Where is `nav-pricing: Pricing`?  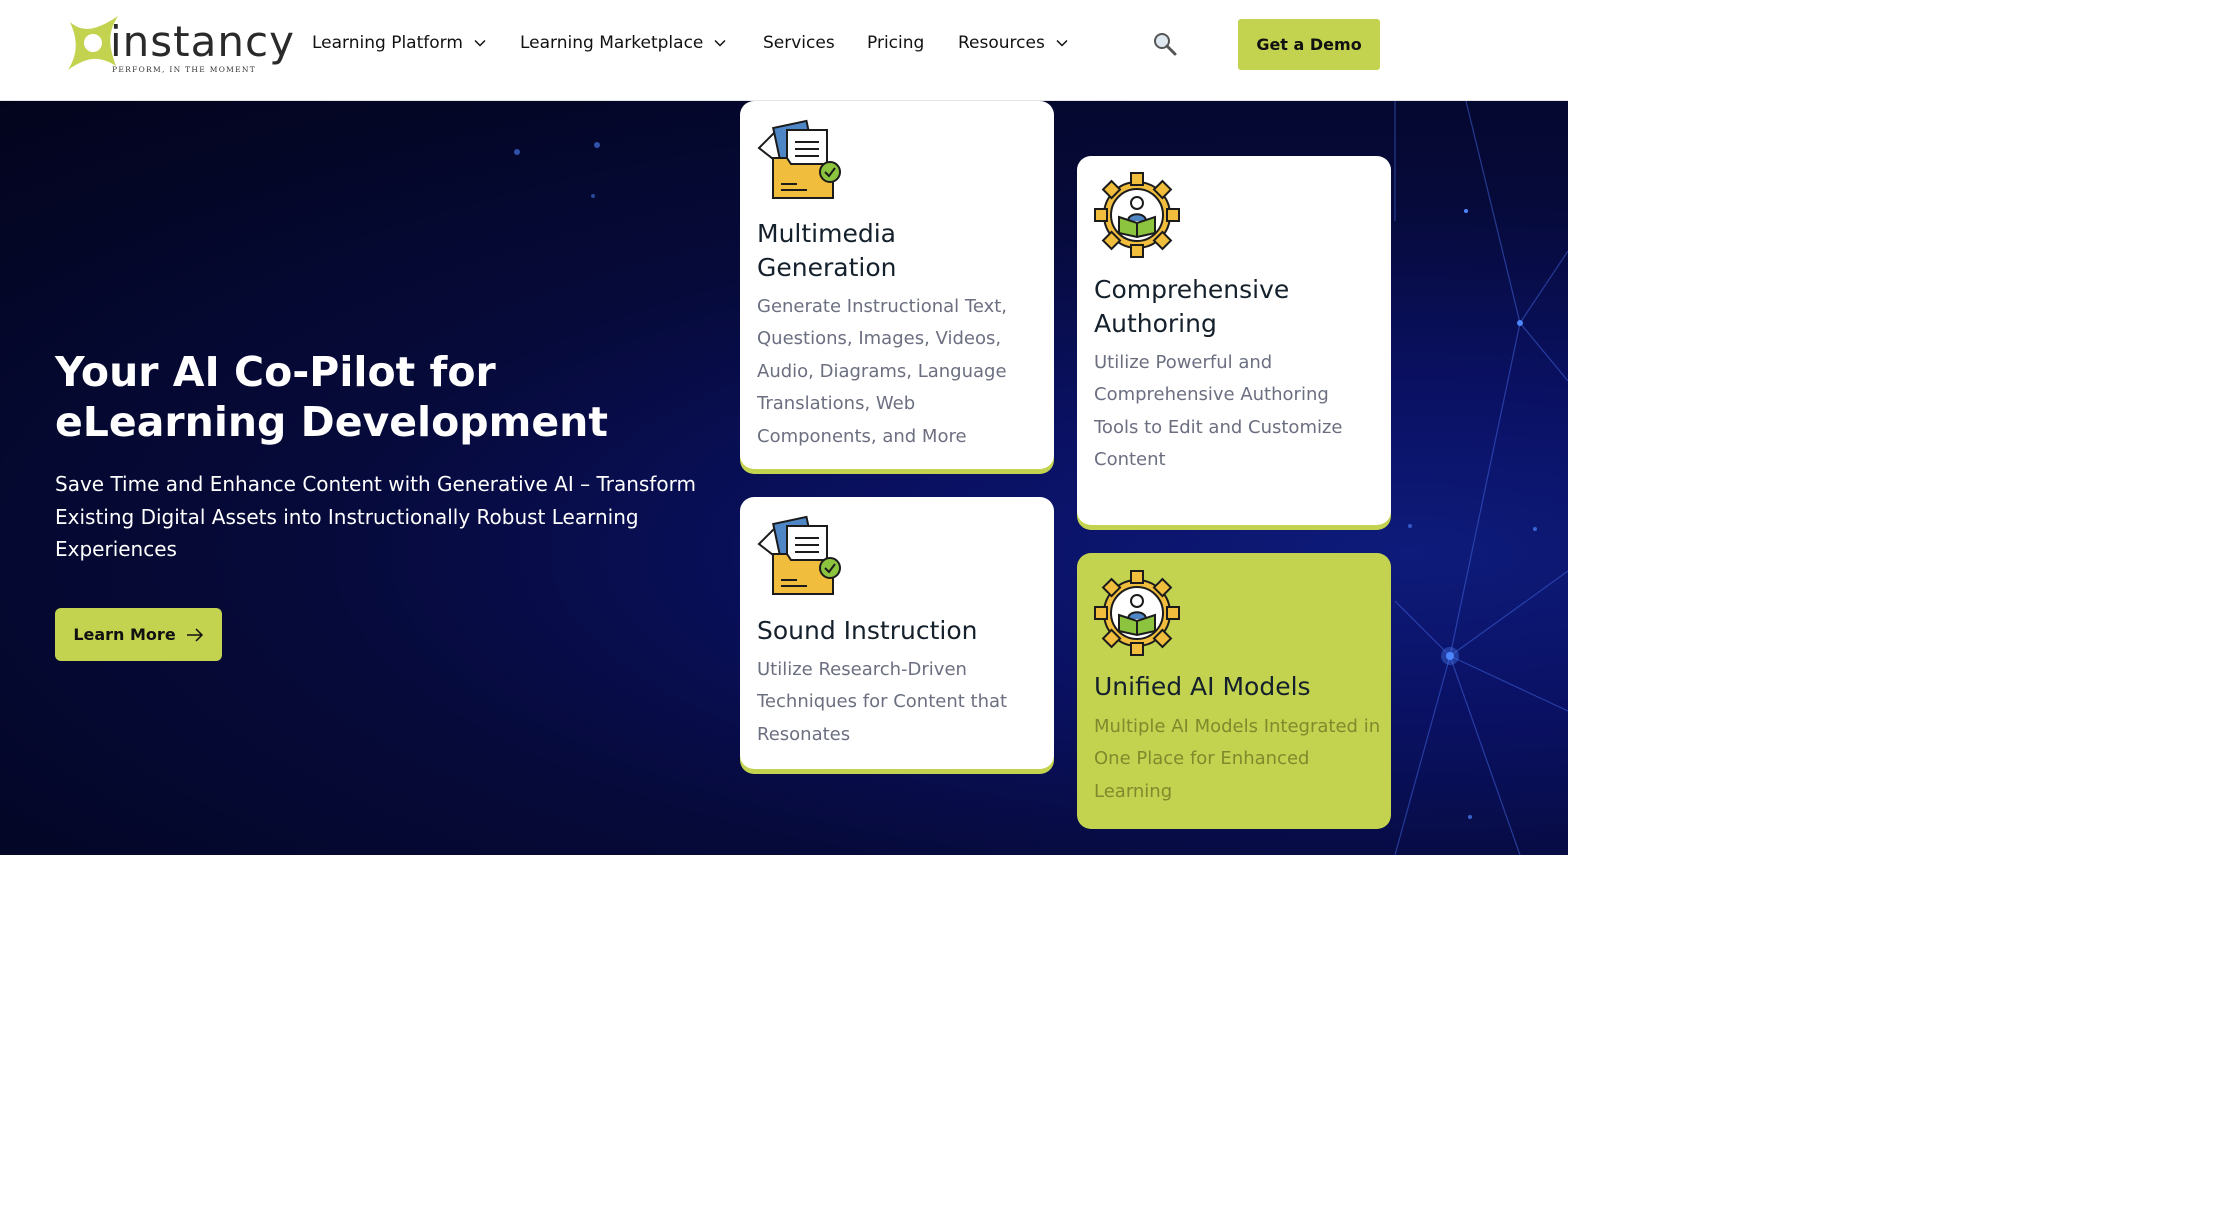 nav-pricing: Pricing is located at coordinates (895, 43).